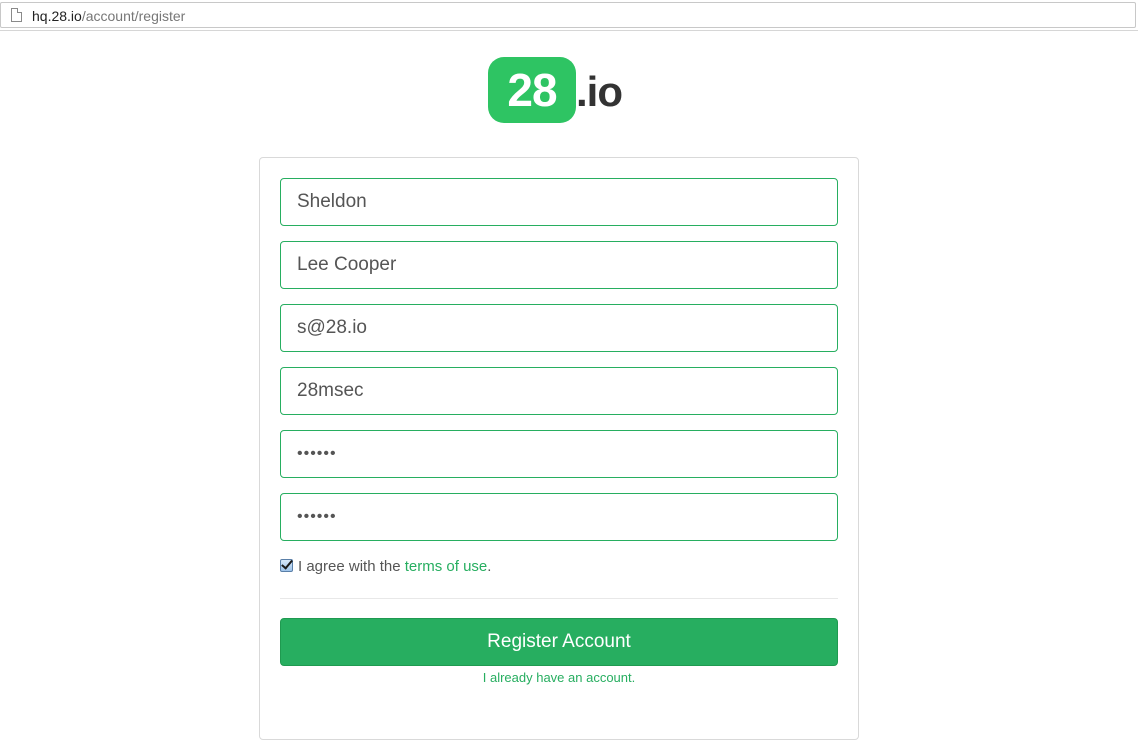 The width and height of the screenshot is (1138, 755). I want to click on logo-suffix-text: .io, so click(599, 91).